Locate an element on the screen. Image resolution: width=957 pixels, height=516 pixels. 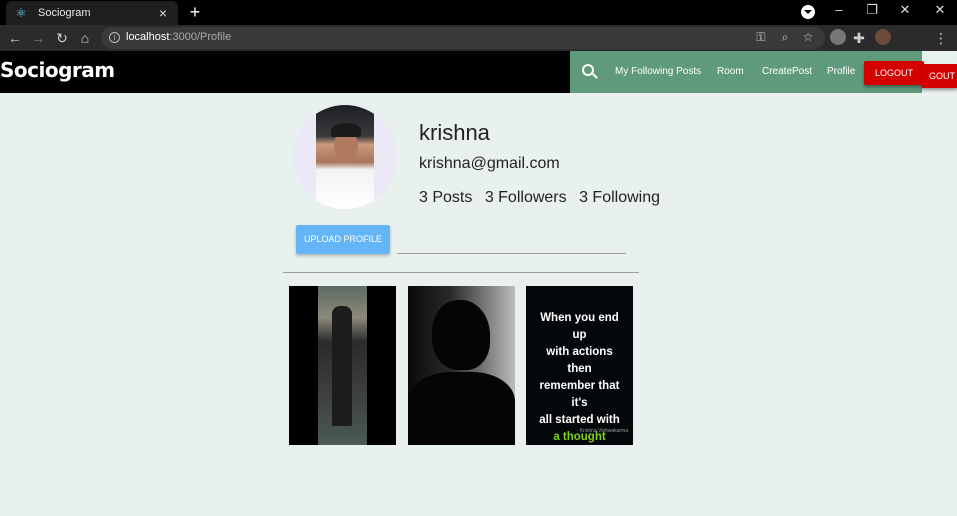
star-icon: ☆ is located at coordinates (808, 37).